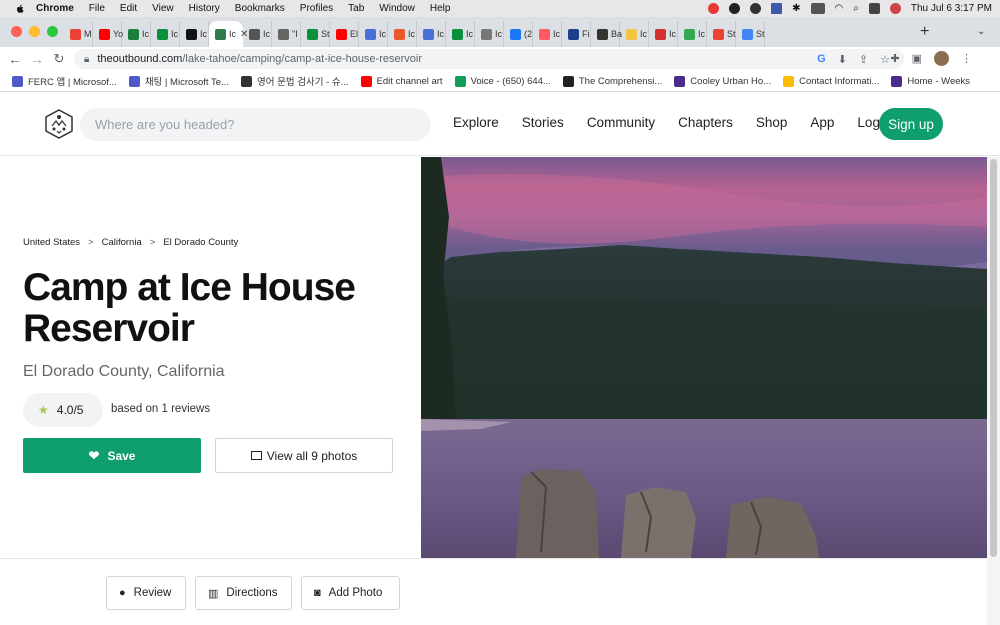 This screenshot has height=625, width=1000. I want to click on status-m-icon, so click(756, 8).